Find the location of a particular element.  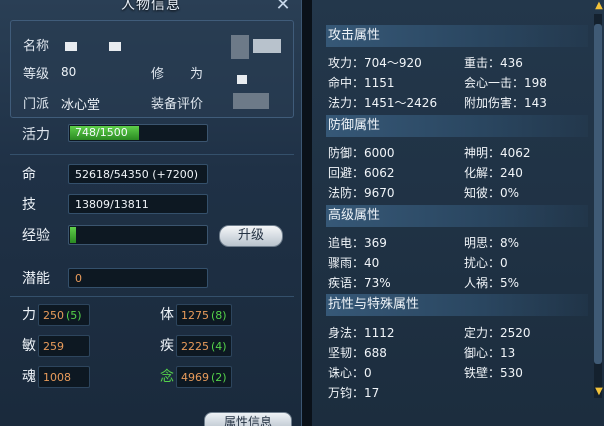

life-value: 52618/54350 (+7200) is located at coordinates (136, 174).